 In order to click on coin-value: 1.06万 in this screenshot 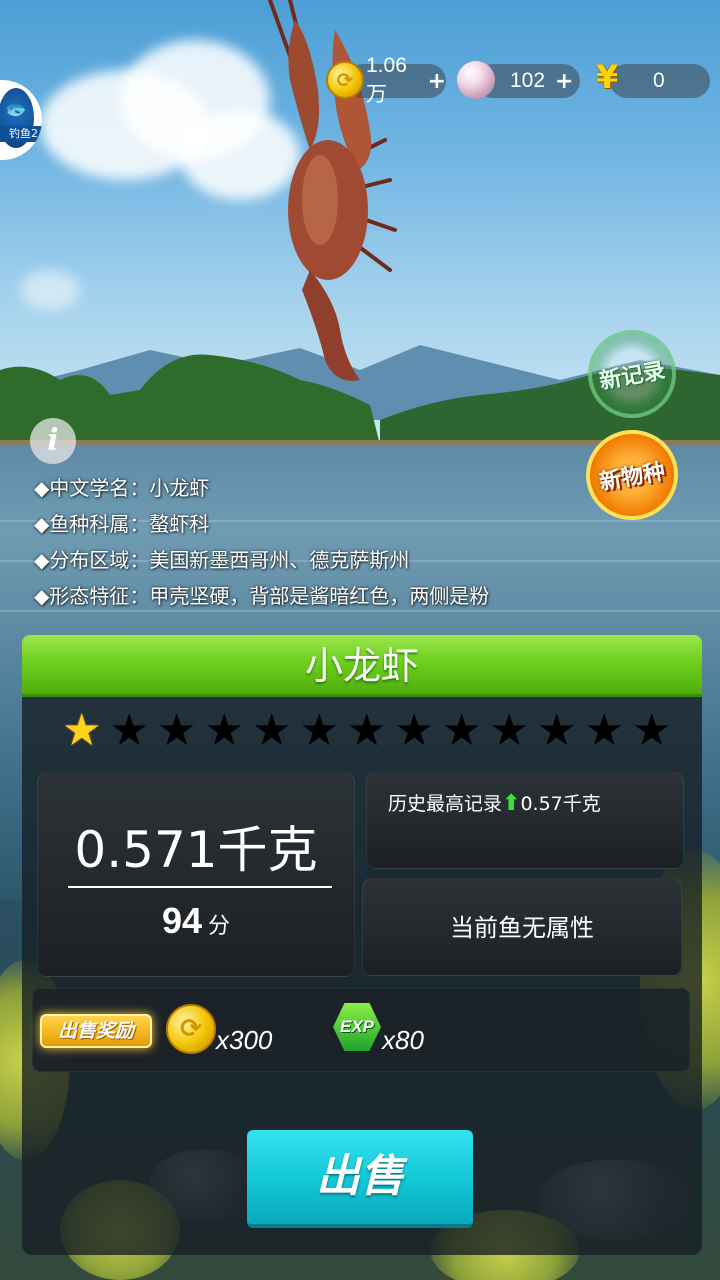, I will do `click(386, 80)`.